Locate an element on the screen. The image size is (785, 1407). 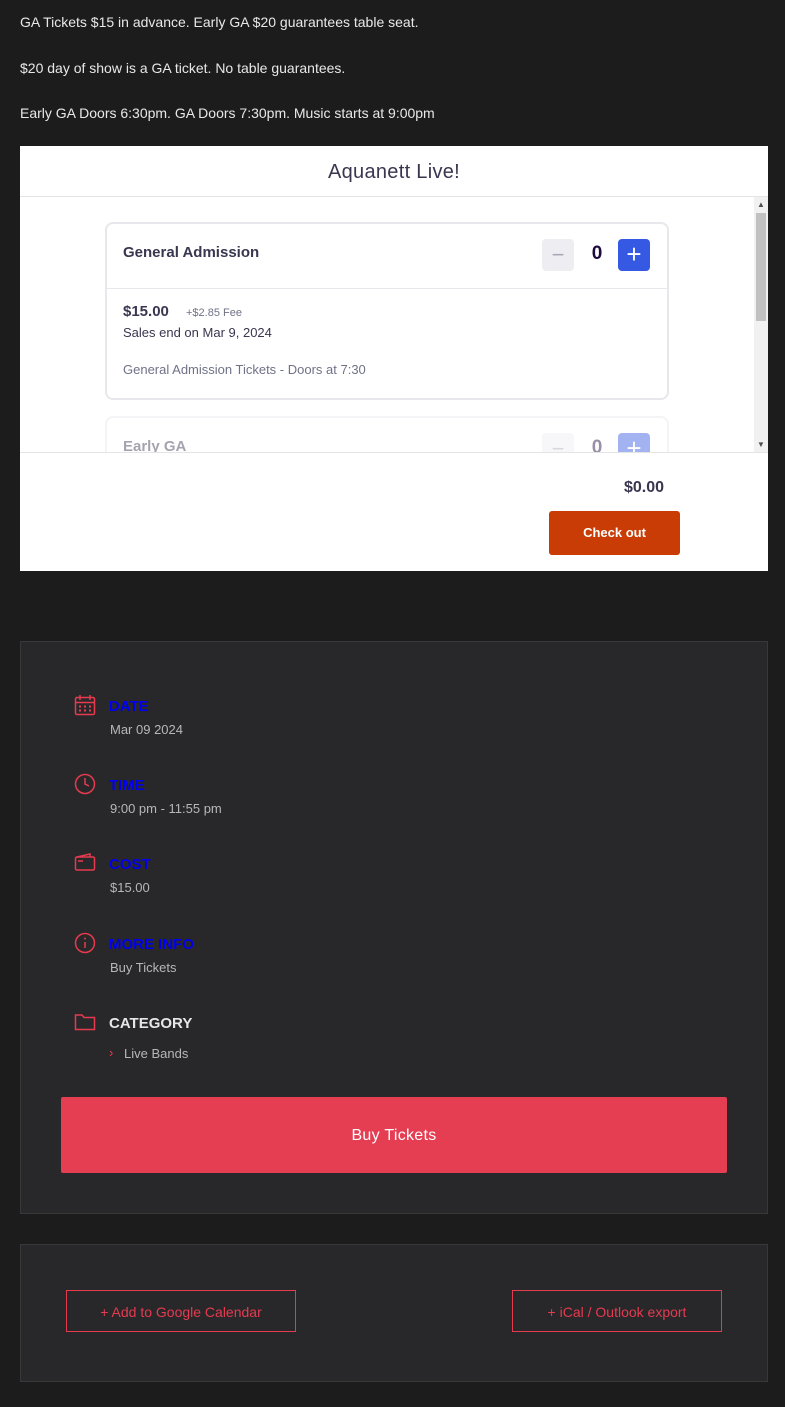
checkout-footer: $0.00 Check out is located at coordinates (394, 512).